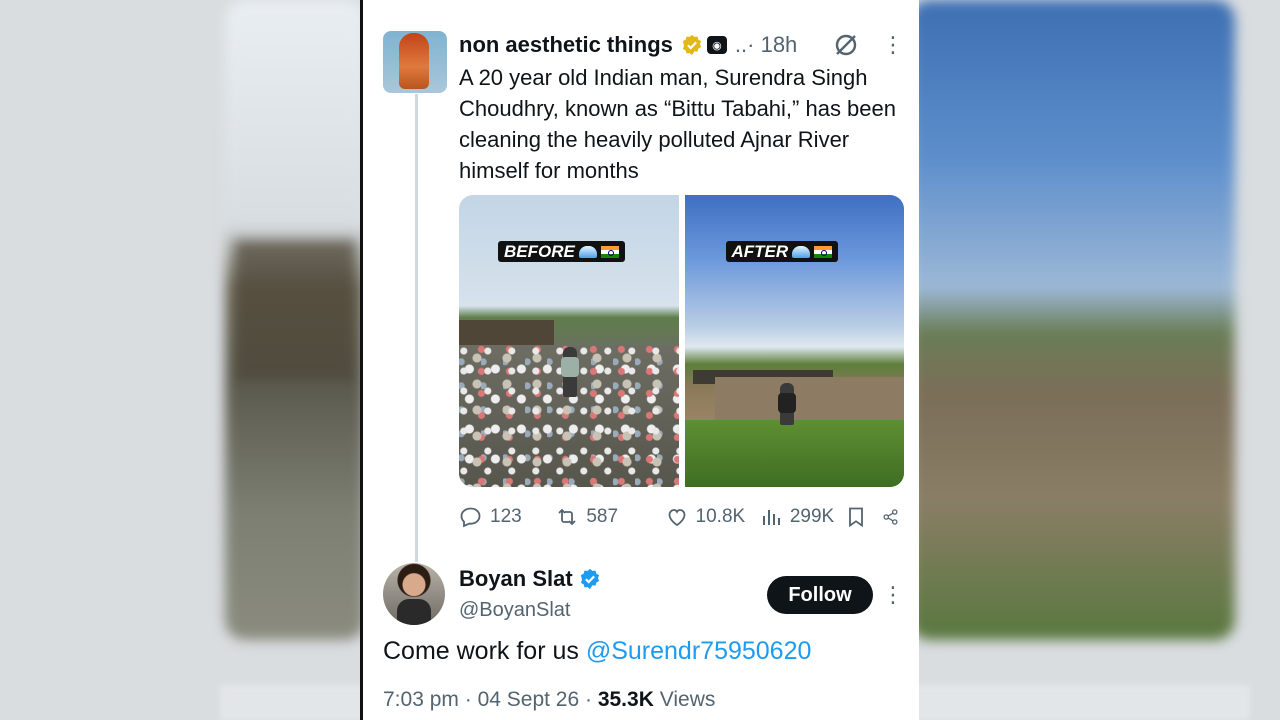  Describe the element at coordinates (470, 517) in the screenshot. I see `reply-icon` at that location.